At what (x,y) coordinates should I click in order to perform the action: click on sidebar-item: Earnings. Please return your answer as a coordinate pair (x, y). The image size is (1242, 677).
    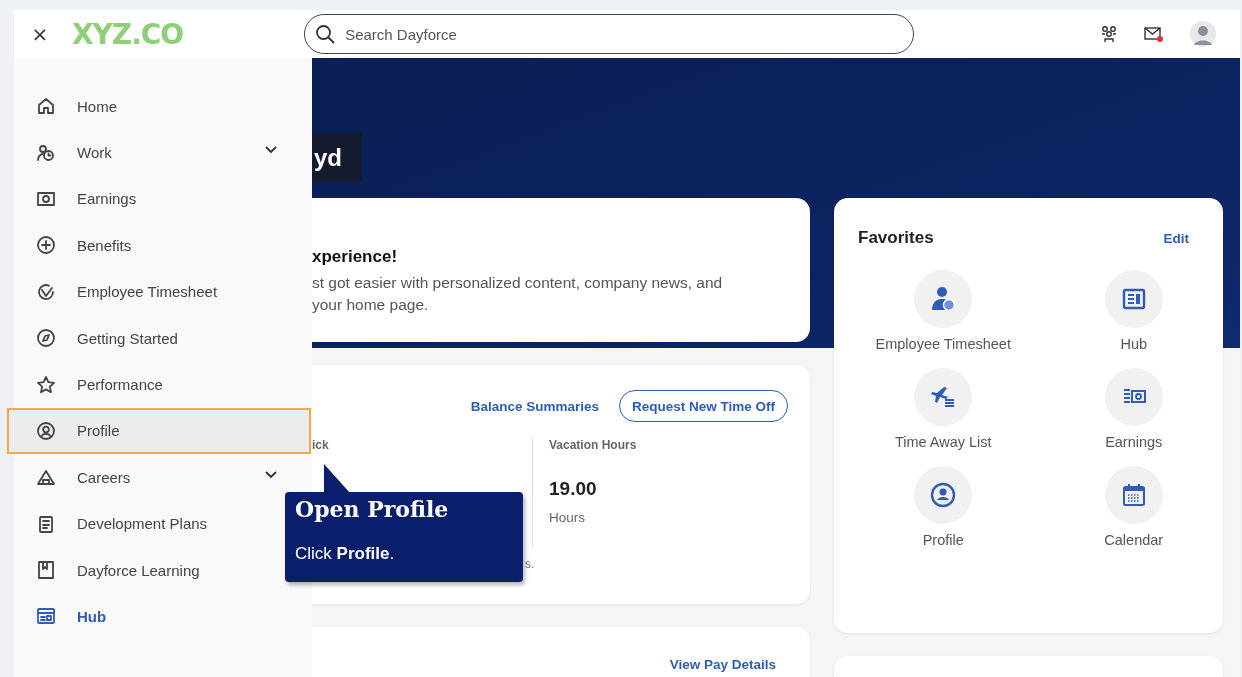
    Looking at the image, I should click on (148, 199).